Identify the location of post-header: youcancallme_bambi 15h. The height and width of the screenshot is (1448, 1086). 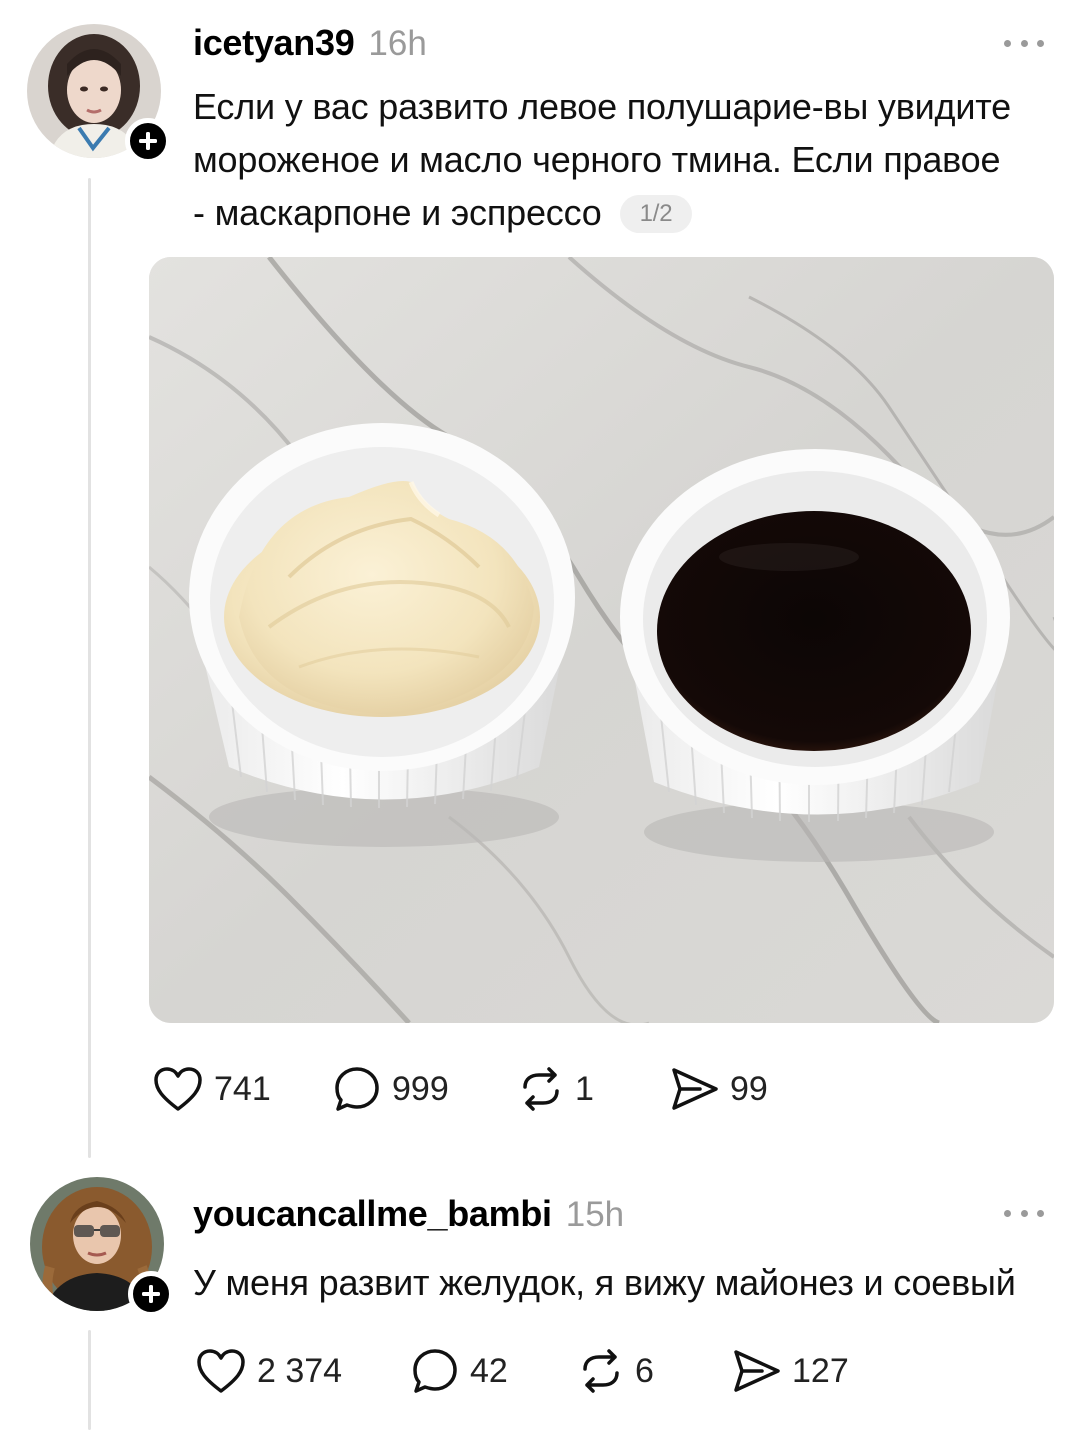
(408, 1214).